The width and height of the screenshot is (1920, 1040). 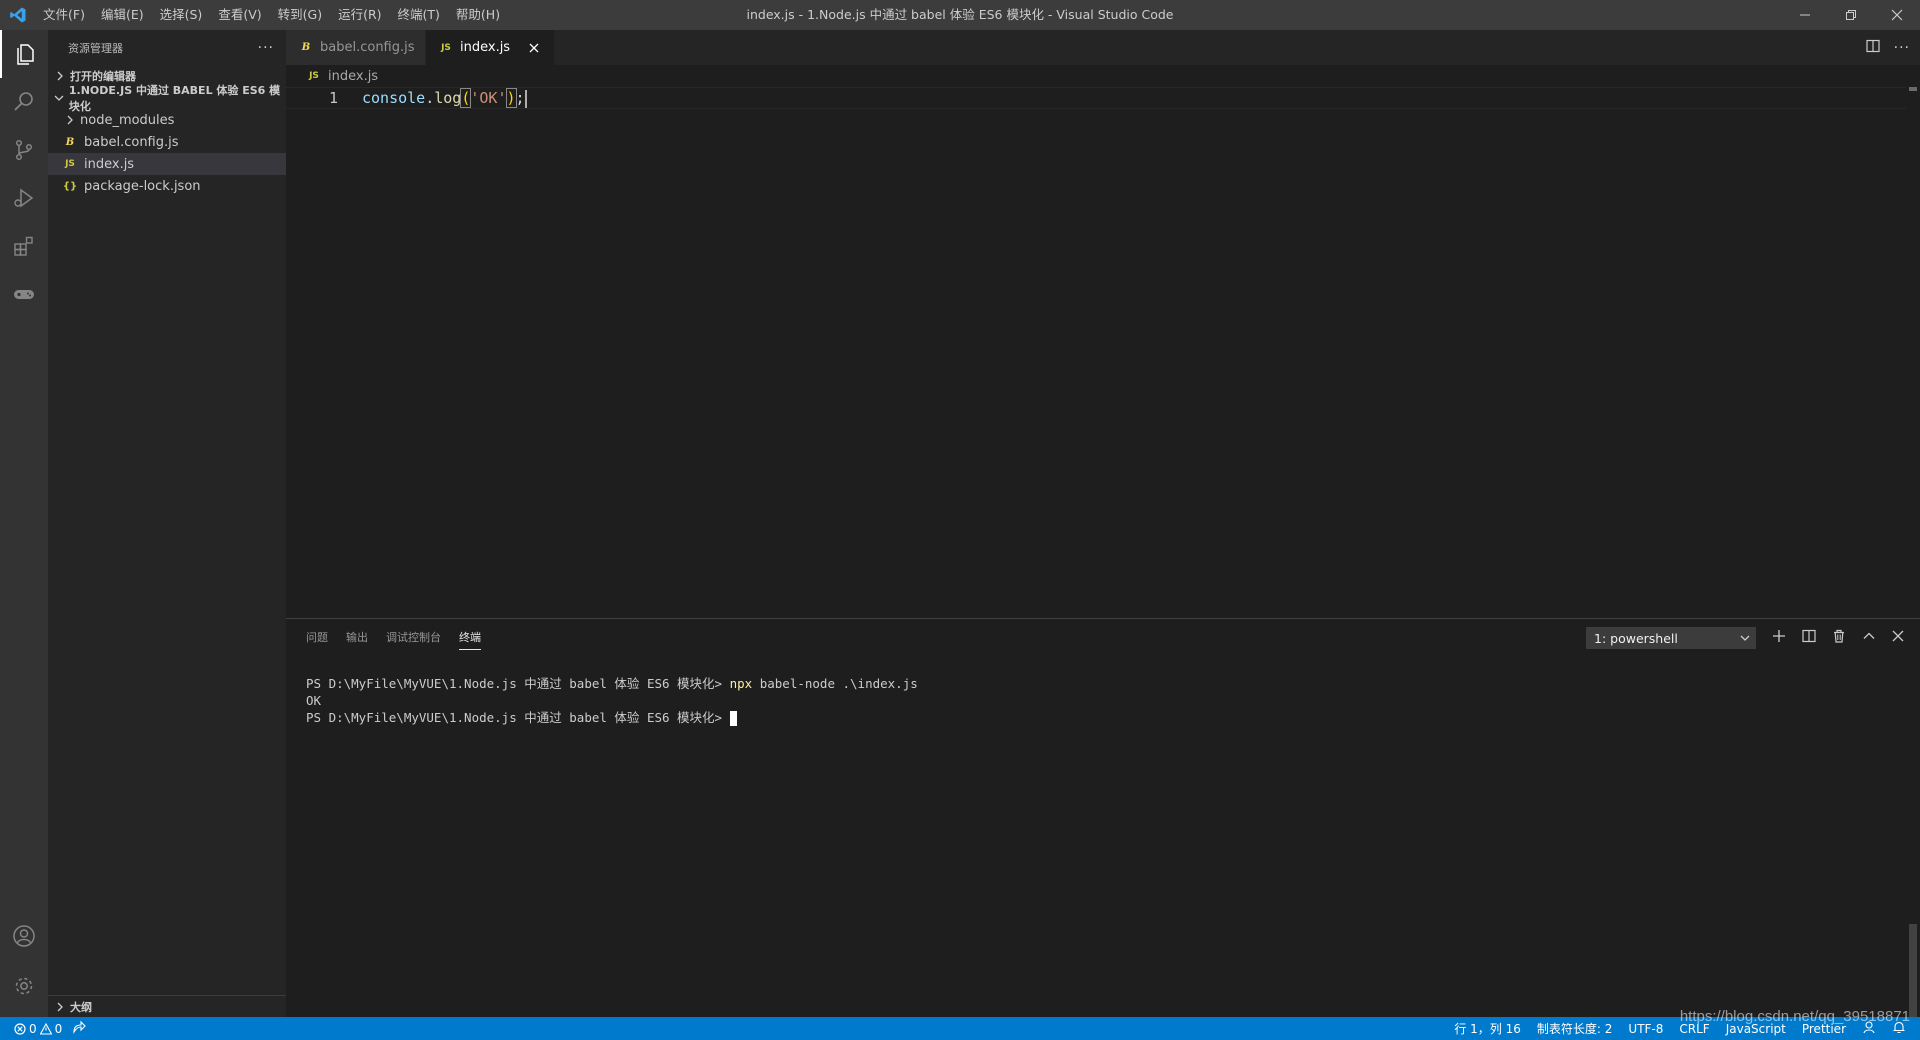 What do you see at coordinates (33, 1028) in the screenshot?
I see `error-count: 0` at bounding box center [33, 1028].